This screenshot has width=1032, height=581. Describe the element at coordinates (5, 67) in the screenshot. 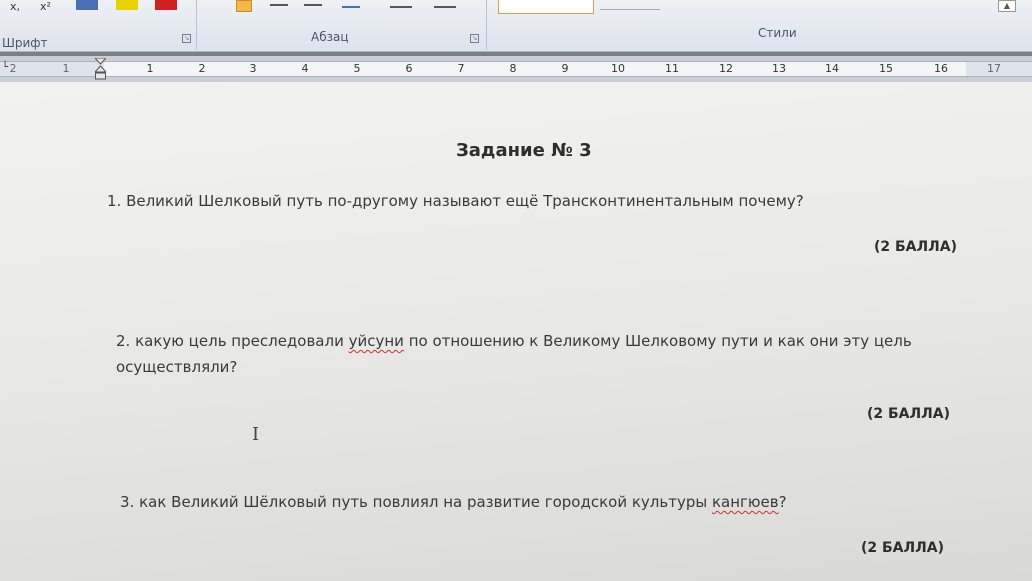

I see `tab-selector-icon: └` at that location.